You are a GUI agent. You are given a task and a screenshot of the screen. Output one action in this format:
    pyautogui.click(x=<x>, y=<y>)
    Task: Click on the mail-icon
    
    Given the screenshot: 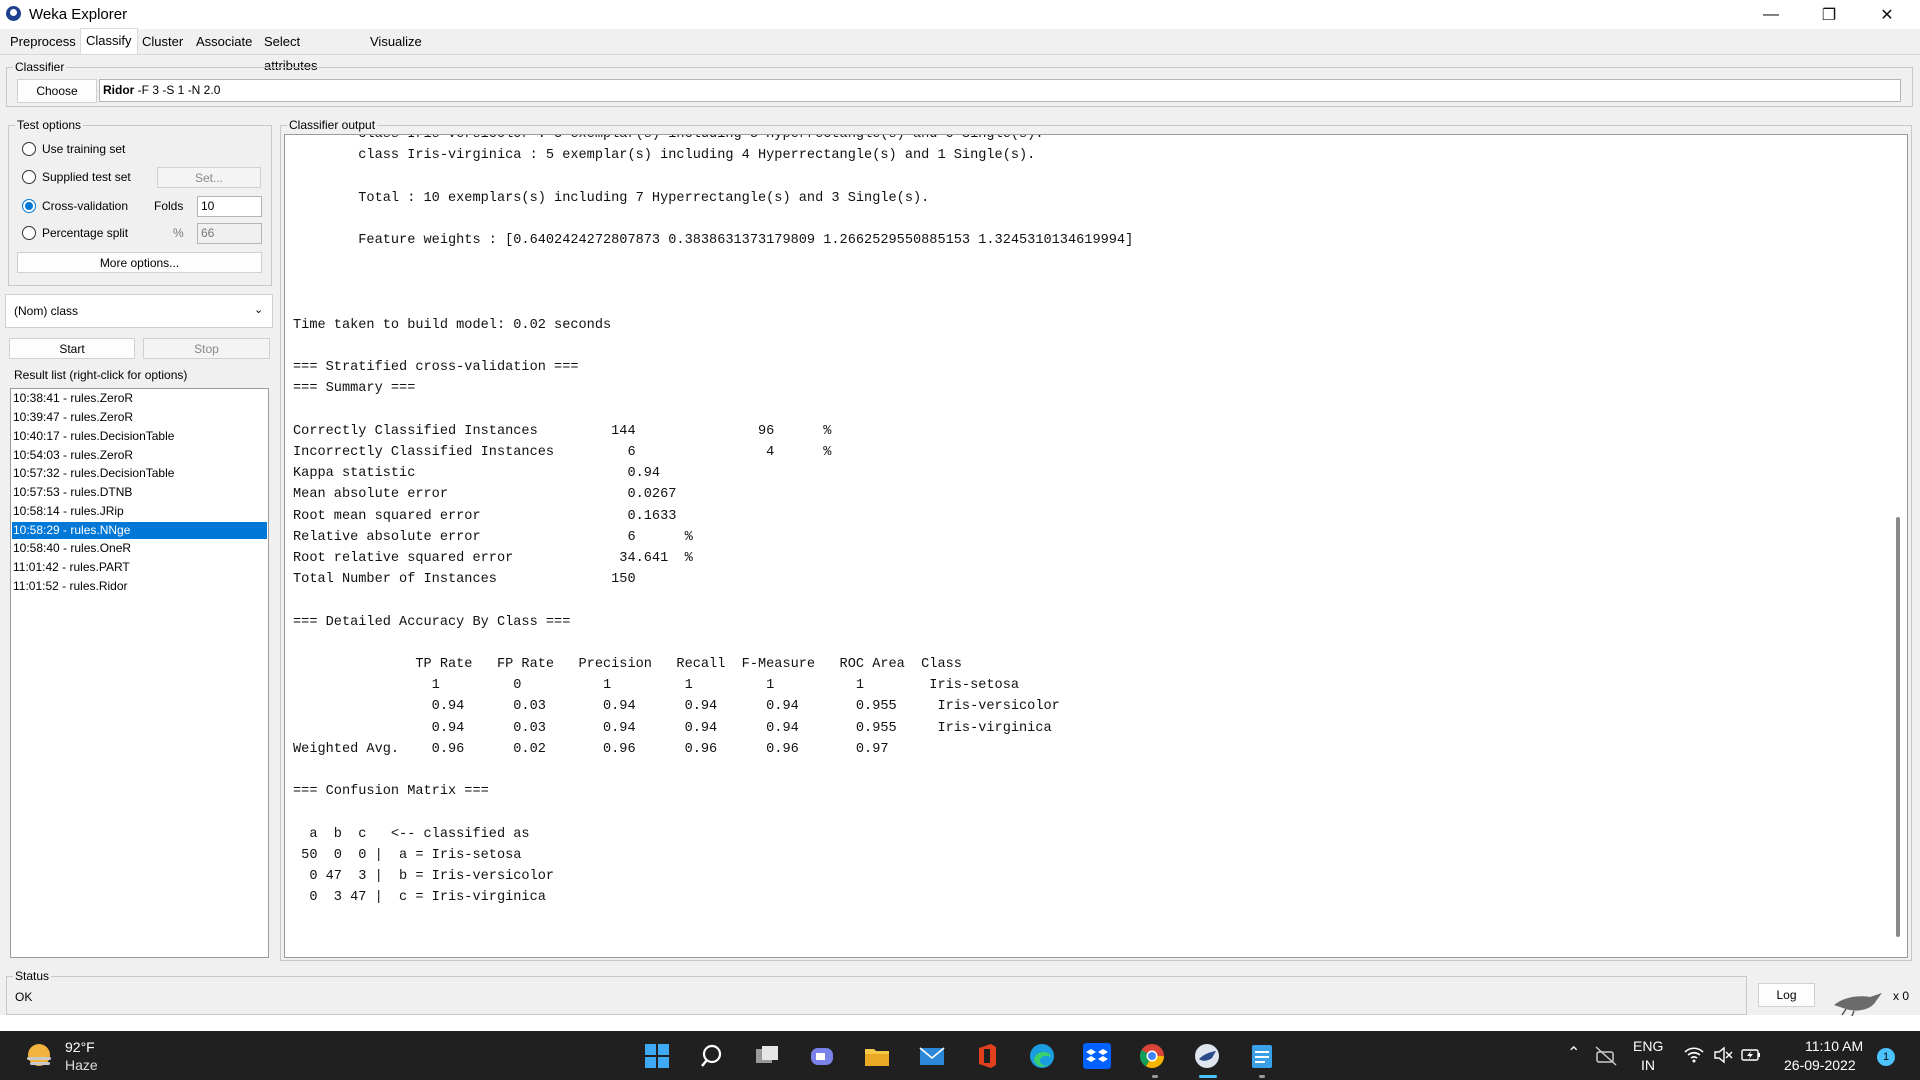 What is the action you would take?
    pyautogui.click(x=932, y=1056)
    